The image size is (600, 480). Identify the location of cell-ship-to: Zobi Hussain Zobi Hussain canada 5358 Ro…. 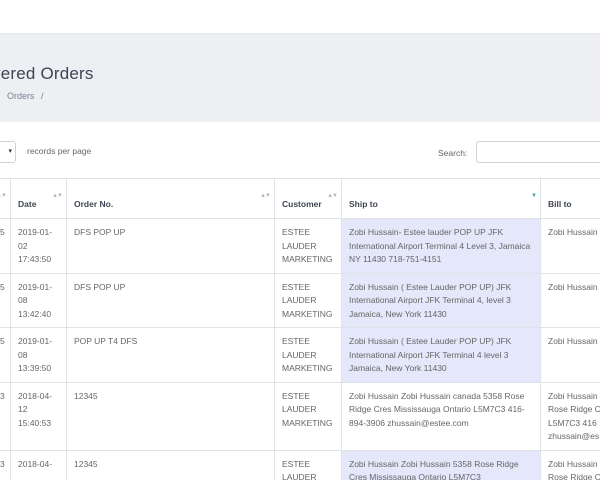
(441, 416).